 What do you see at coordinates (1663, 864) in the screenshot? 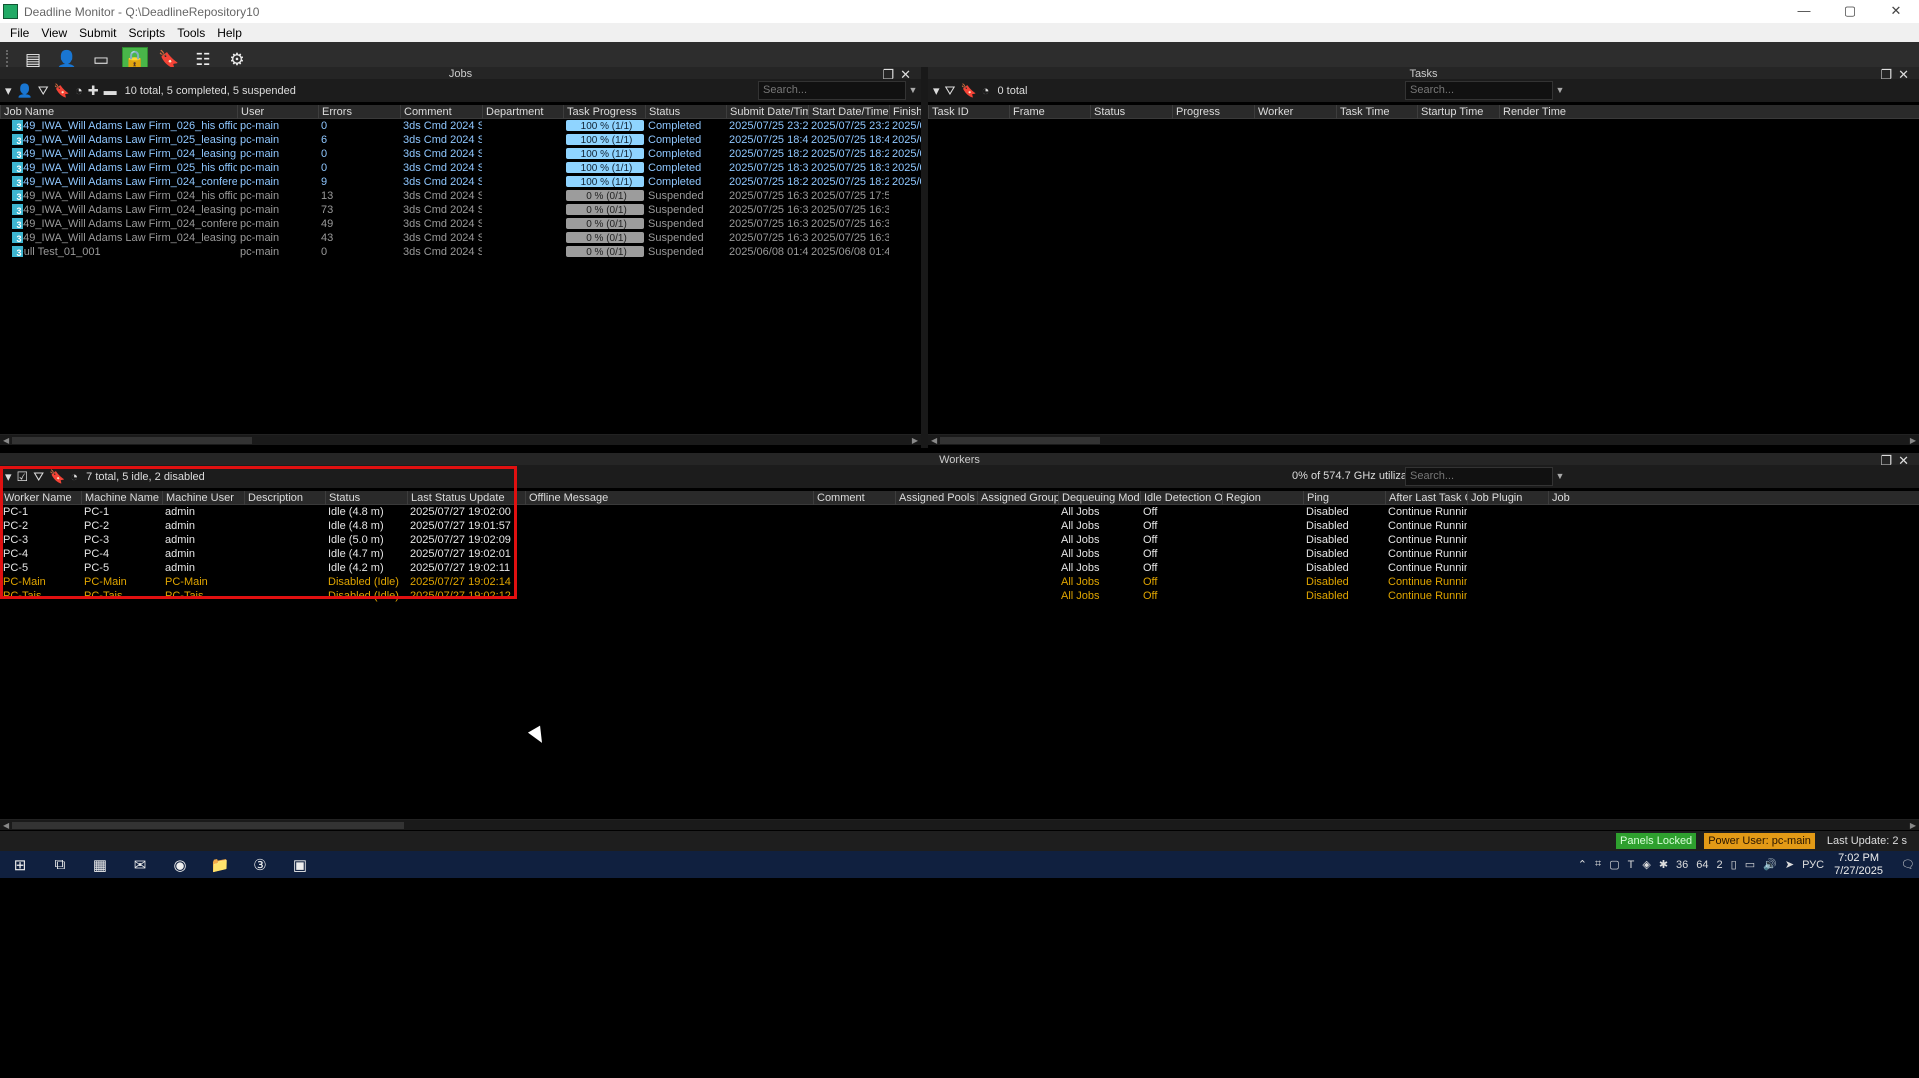
I see `bluetooth-icon: ✱` at bounding box center [1663, 864].